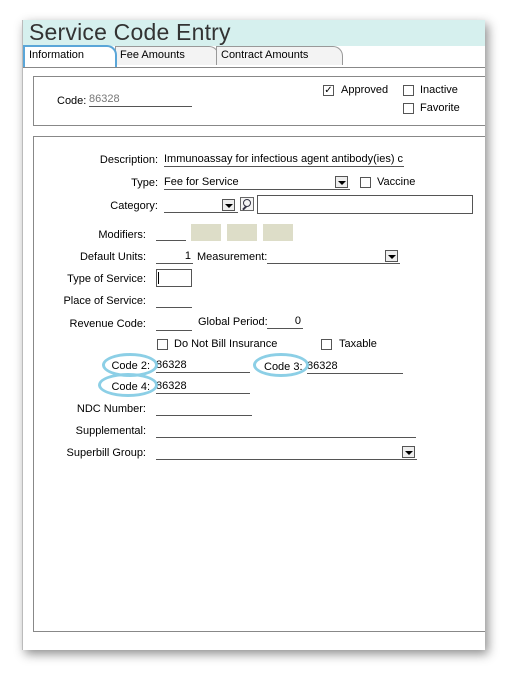 This screenshot has height=687, width=524. What do you see at coordinates (365, 182) in the screenshot?
I see `vaccine-checkbox` at bounding box center [365, 182].